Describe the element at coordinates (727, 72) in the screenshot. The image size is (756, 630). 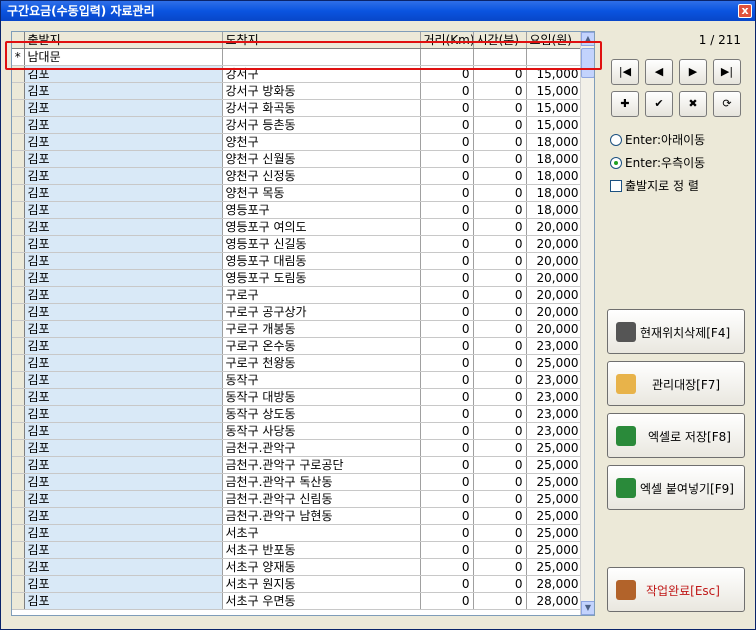
I see `last-record-button: ▶|` at that location.